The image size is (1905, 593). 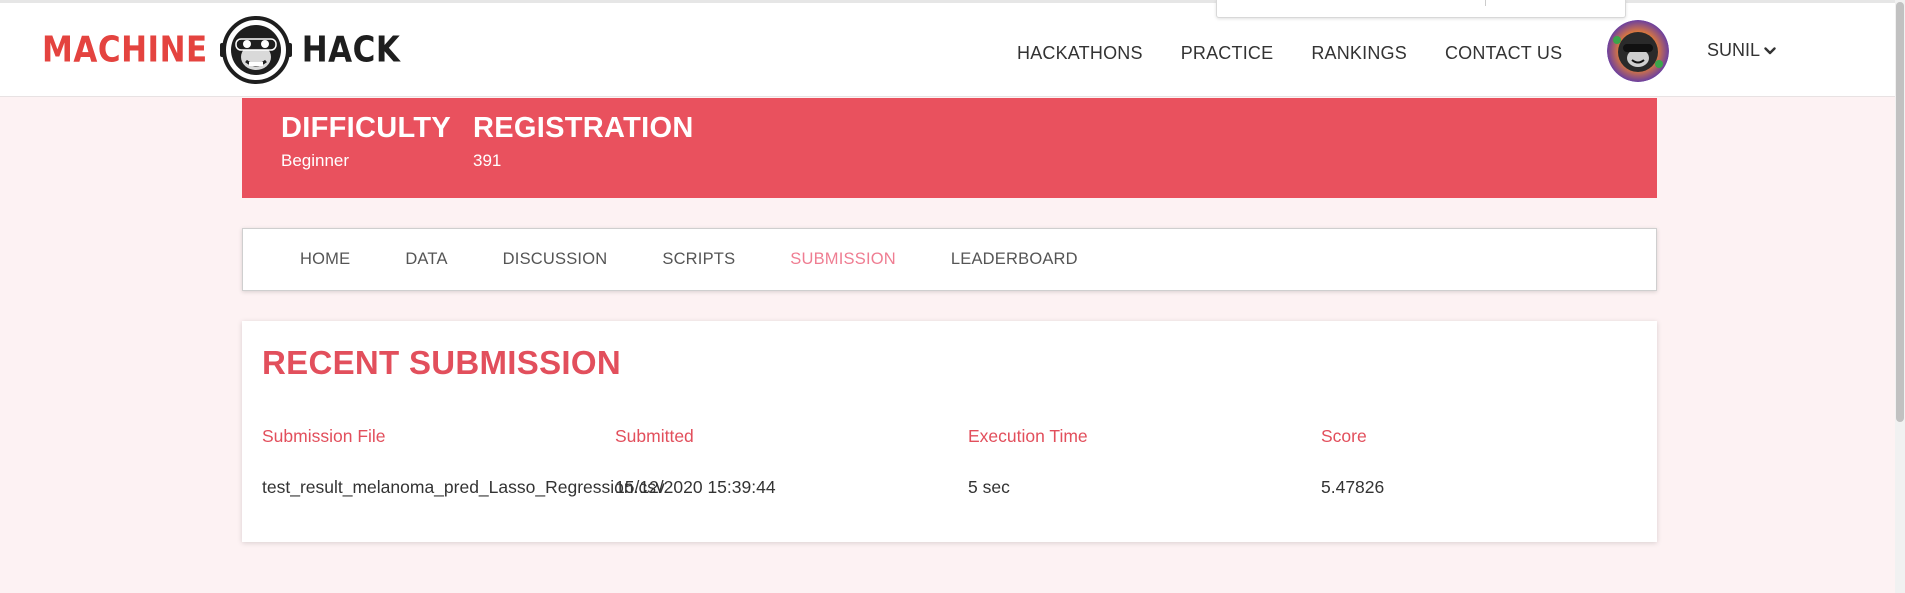 What do you see at coordinates (487, 160) in the screenshot?
I see `stat-value: 391` at bounding box center [487, 160].